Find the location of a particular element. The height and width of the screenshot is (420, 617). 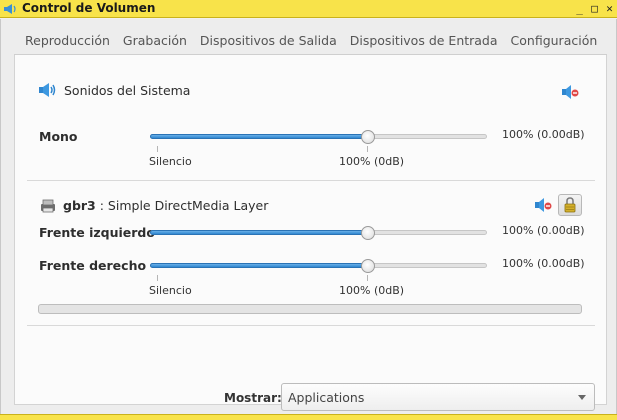

channel-label-front-right: Frente derecho is located at coordinates (93, 265).